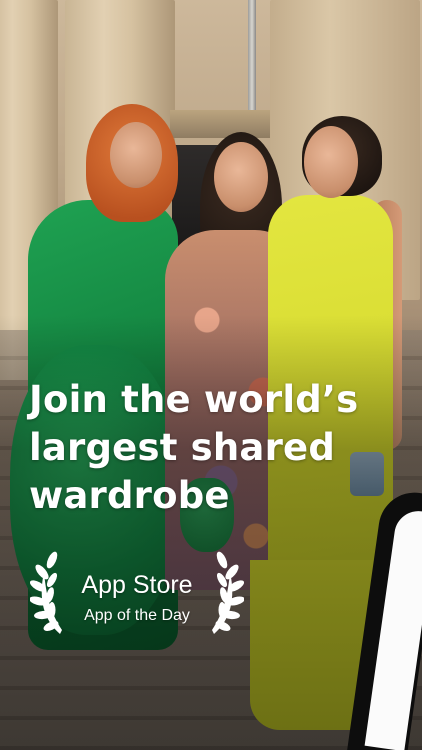  Describe the element at coordinates (137, 594) in the screenshot. I see `app-of-the-day-award: App Store App of the Day` at that location.